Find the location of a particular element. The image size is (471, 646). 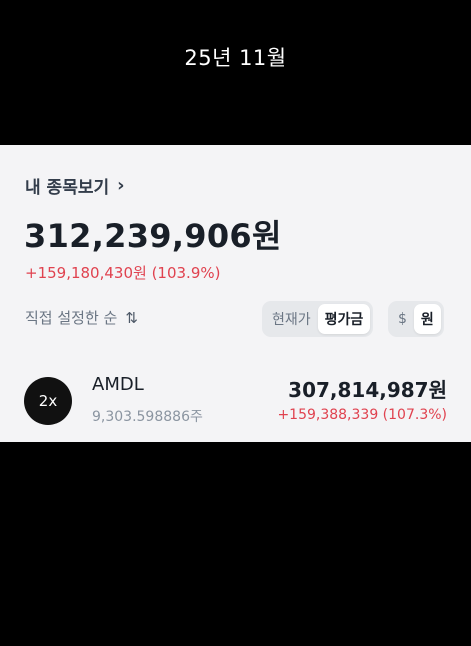

total-gain: +159,180,430원 (103.9%) is located at coordinates (123, 273).